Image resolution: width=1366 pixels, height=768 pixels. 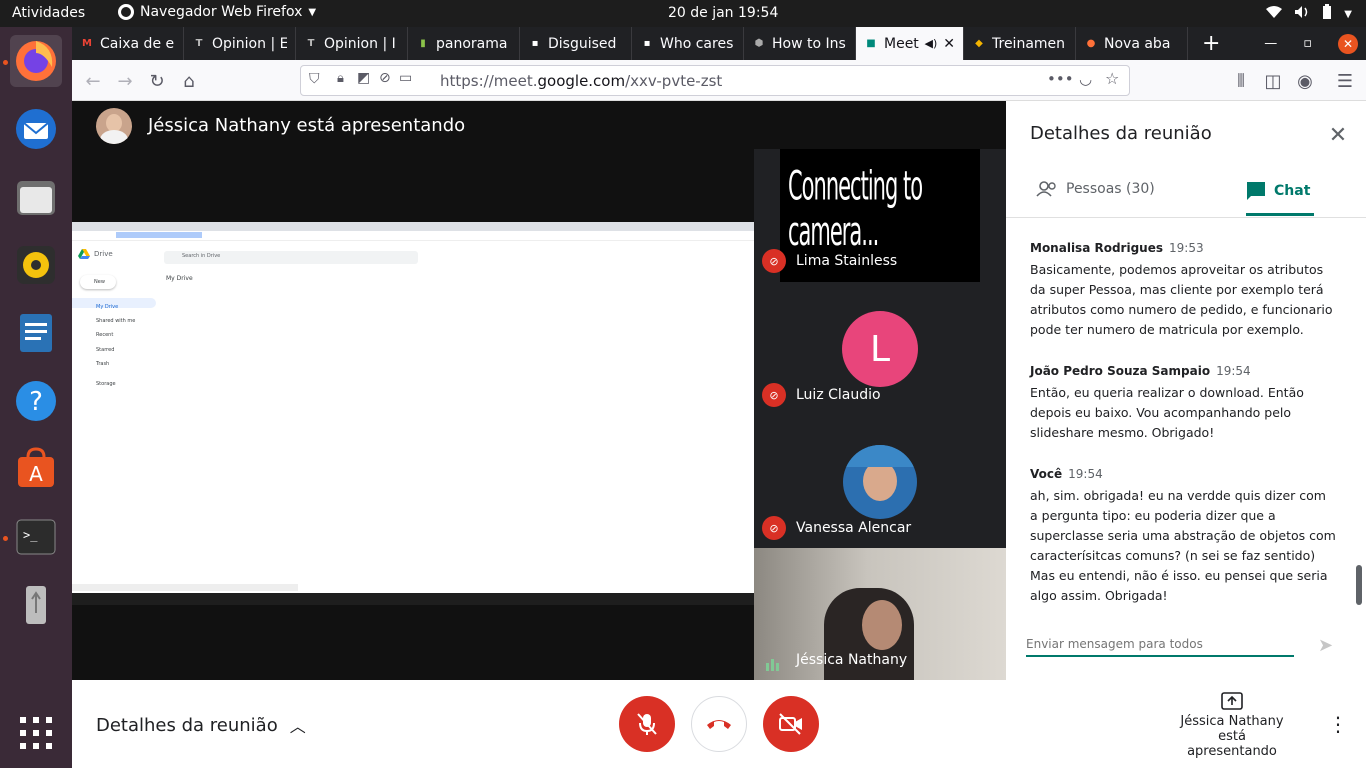 What do you see at coordinates (719, 724) in the screenshot?
I see `leave-call-button` at bounding box center [719, 724].